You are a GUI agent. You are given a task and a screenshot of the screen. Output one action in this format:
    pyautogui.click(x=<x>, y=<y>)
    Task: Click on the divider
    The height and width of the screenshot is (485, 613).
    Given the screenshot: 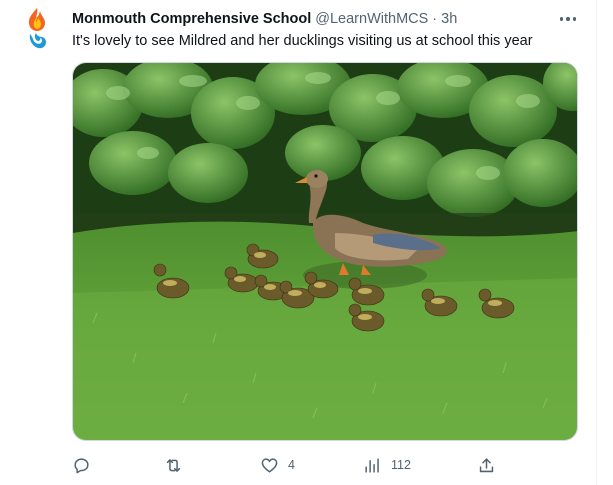 What is the action you would take?
    pyautogui.click(x=596, y=242)
    